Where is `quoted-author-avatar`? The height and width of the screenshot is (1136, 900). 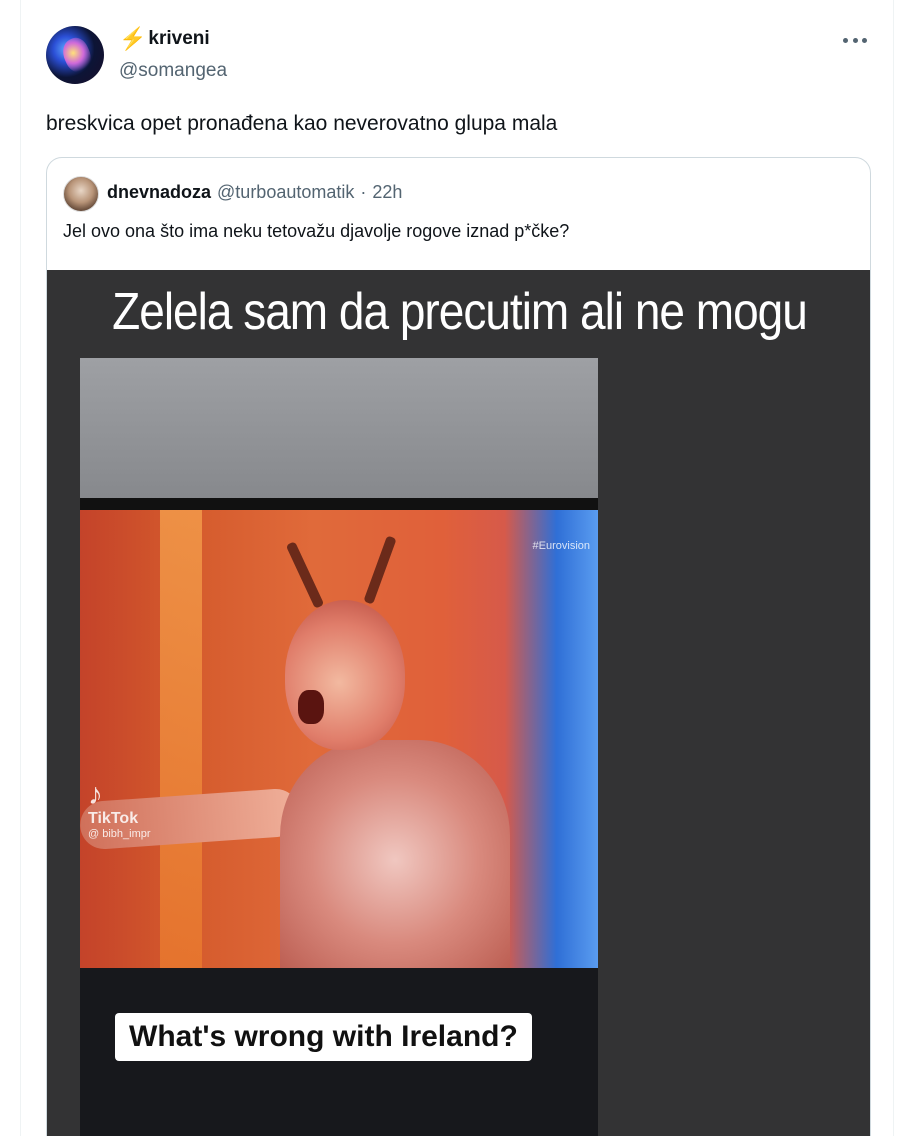 quoted-author-avatar is located at coordinates (81, 194).